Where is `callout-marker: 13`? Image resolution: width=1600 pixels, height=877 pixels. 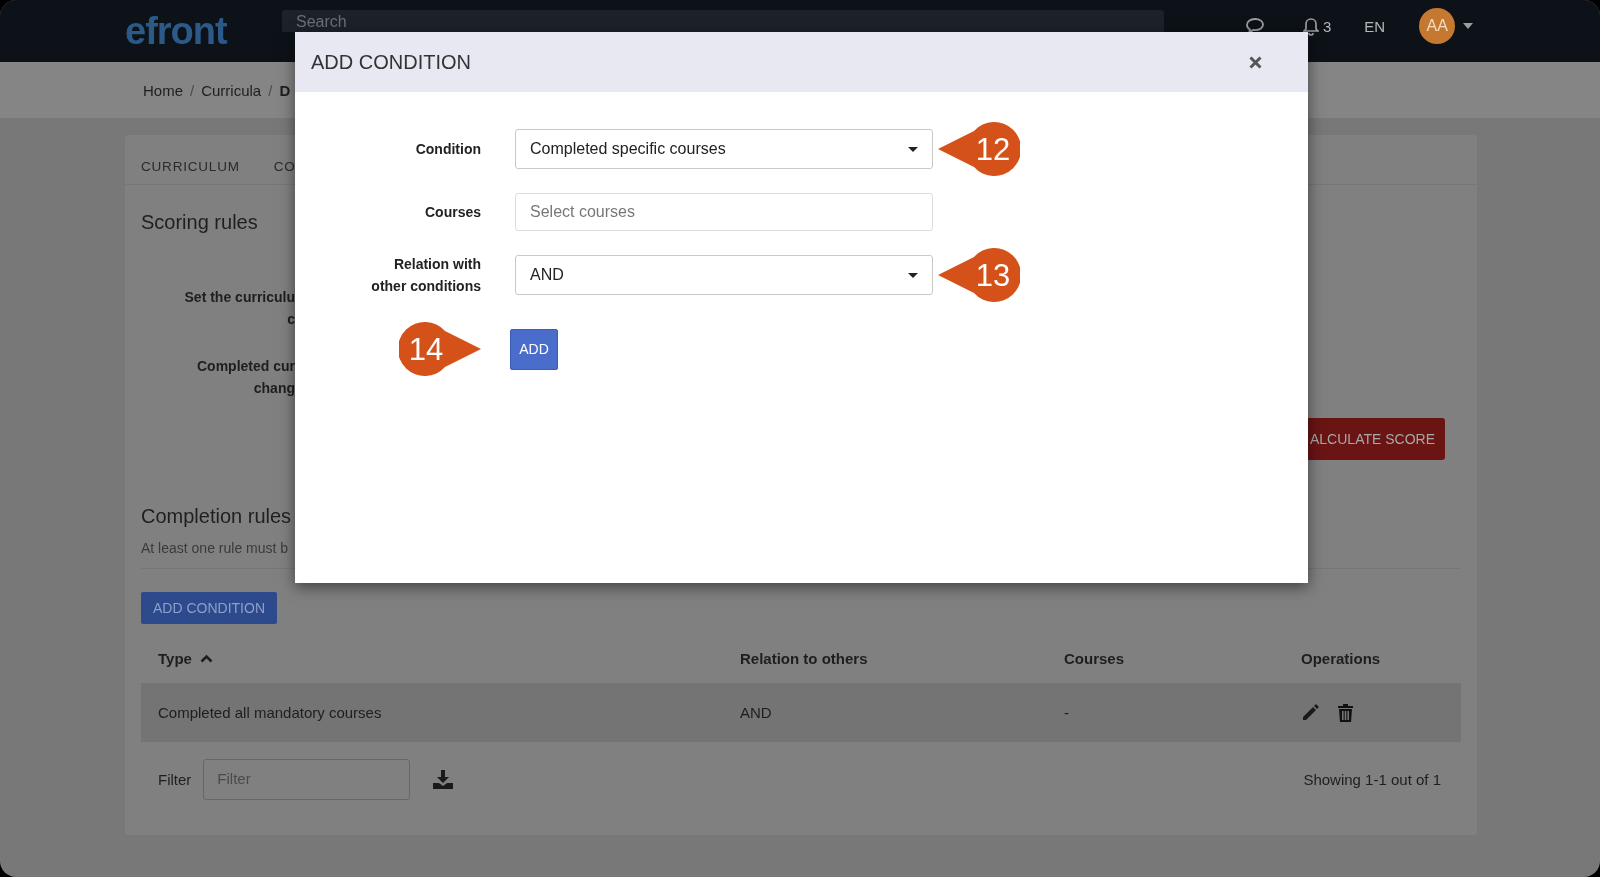 callout-marker: 13 is located at coordinates (979, 275).